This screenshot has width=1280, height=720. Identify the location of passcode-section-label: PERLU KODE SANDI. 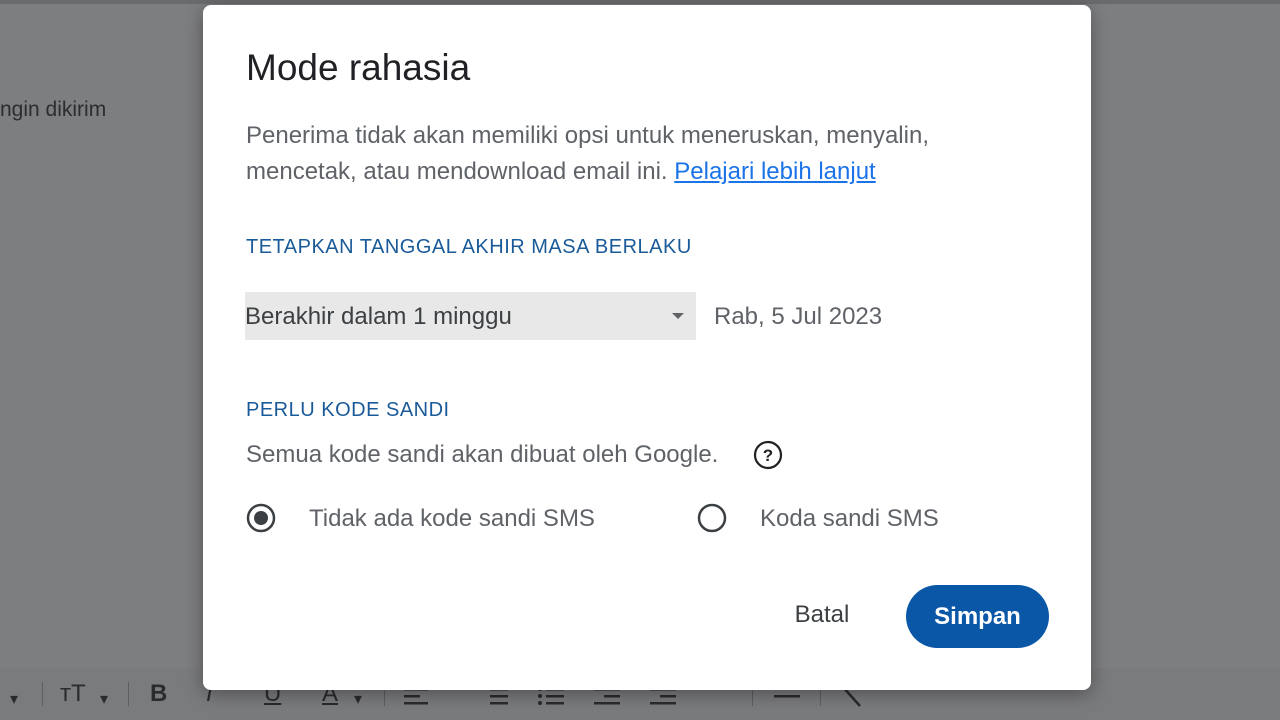
(348, 410).